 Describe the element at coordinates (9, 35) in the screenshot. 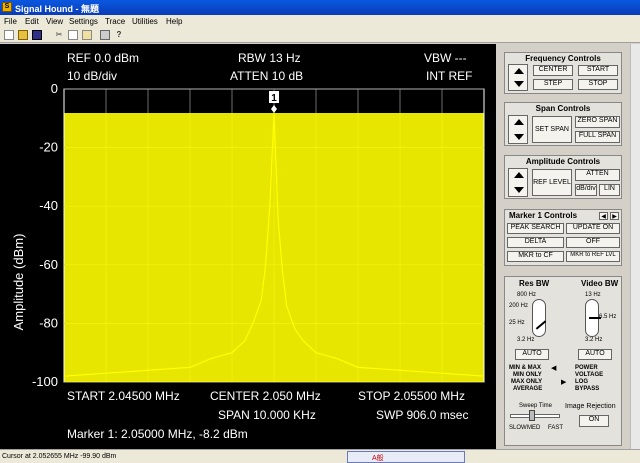

I see `new-file-icon` at that location.